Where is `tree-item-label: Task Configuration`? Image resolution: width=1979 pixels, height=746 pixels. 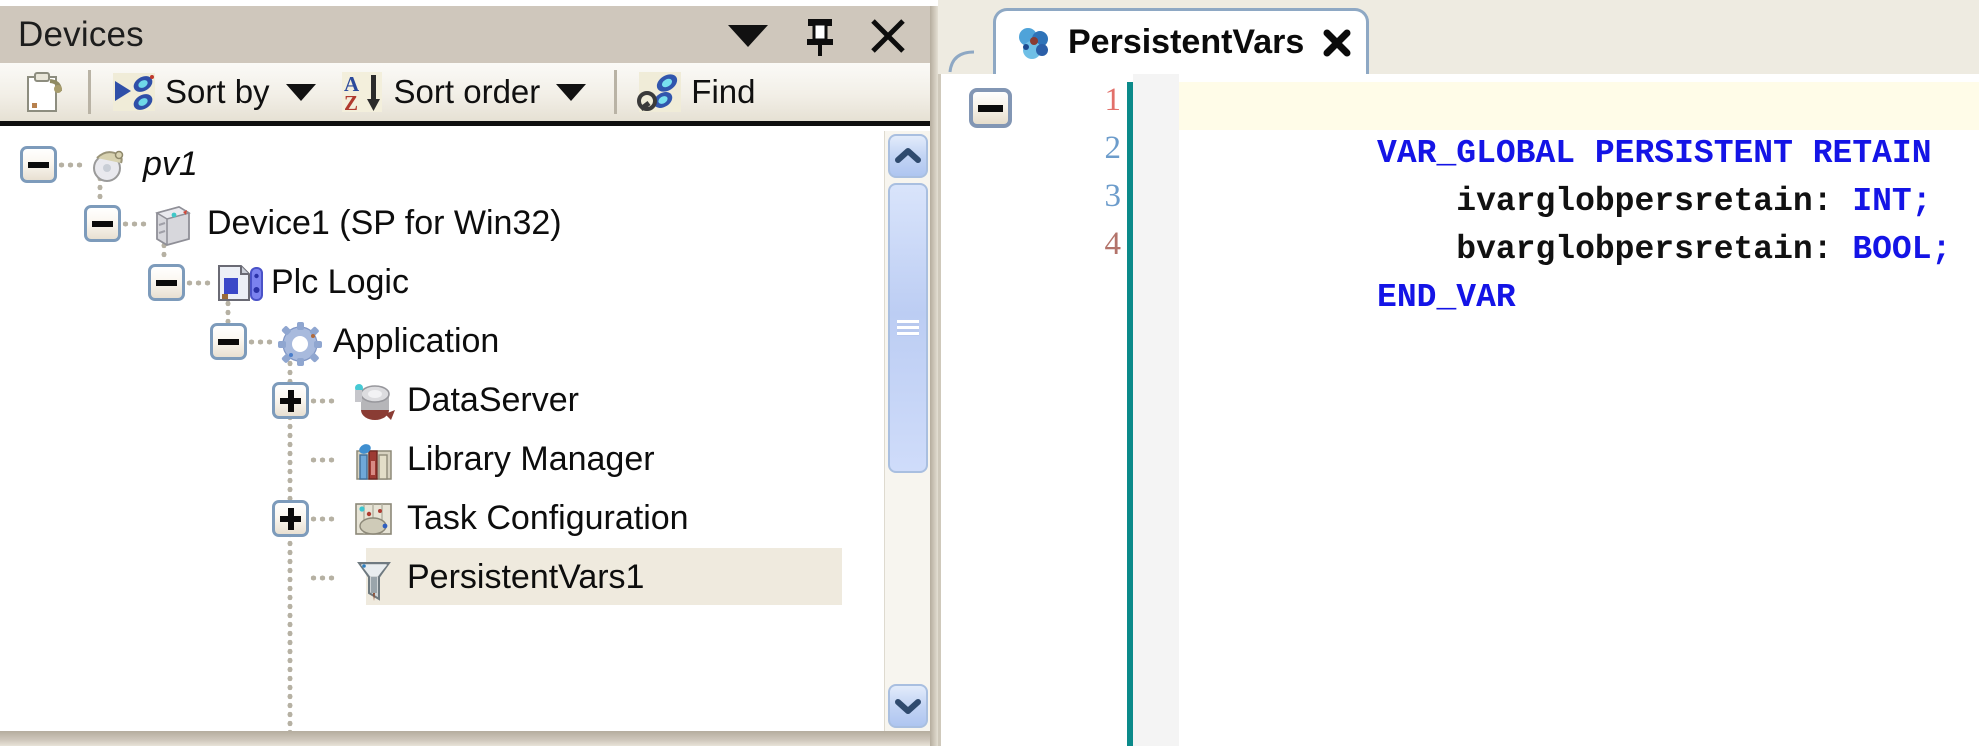
tree-item-label: Task Configuration is located at coordinates (548, 518).